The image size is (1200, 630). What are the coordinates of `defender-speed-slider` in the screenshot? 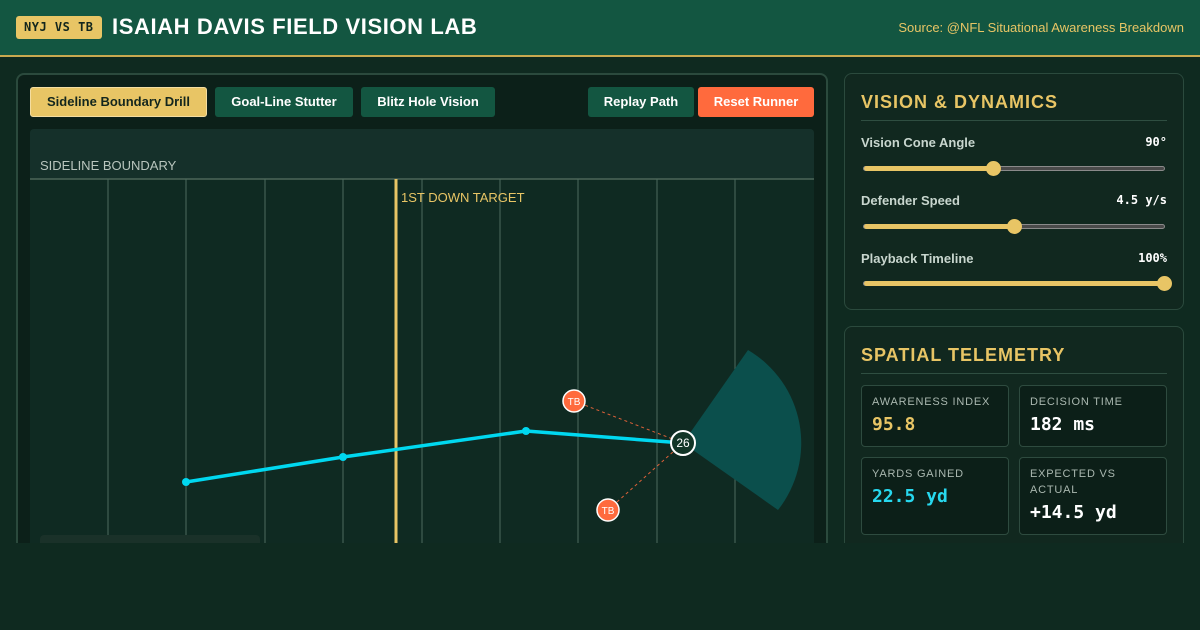 It's located at (1014, 226).